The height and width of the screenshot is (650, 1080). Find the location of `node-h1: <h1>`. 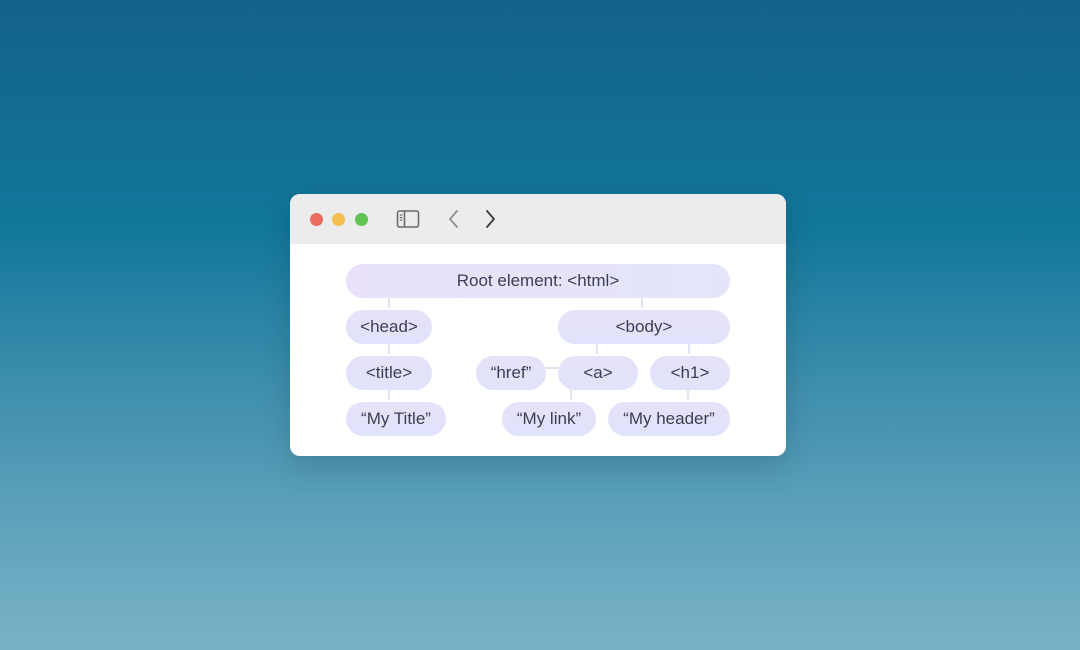

node-h1: <h1> is located at coordinates (690, 373).